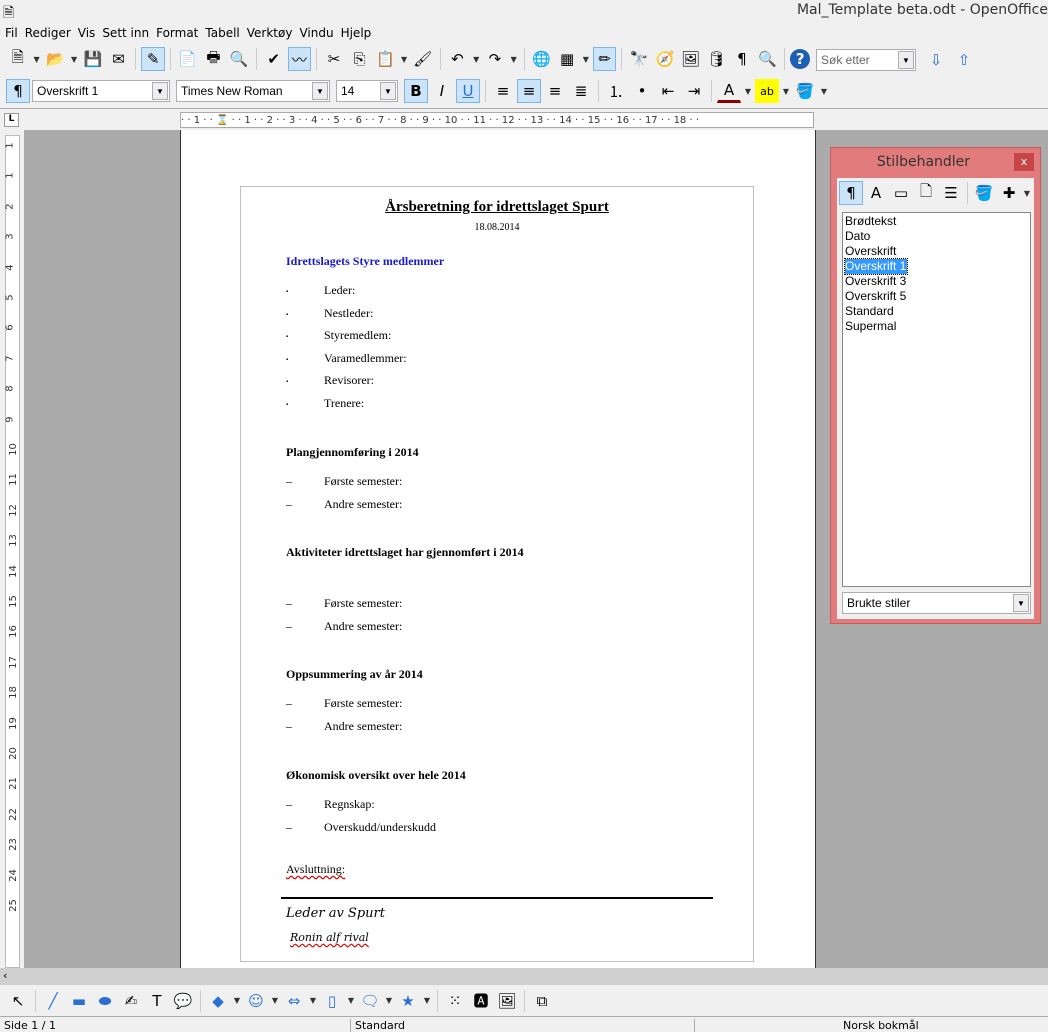 This screenshot has height=1032, width=1048. Describe the element at coordinates (639, 59) in the screenshot. I see `find-replace-icon: 🔭` at that location.